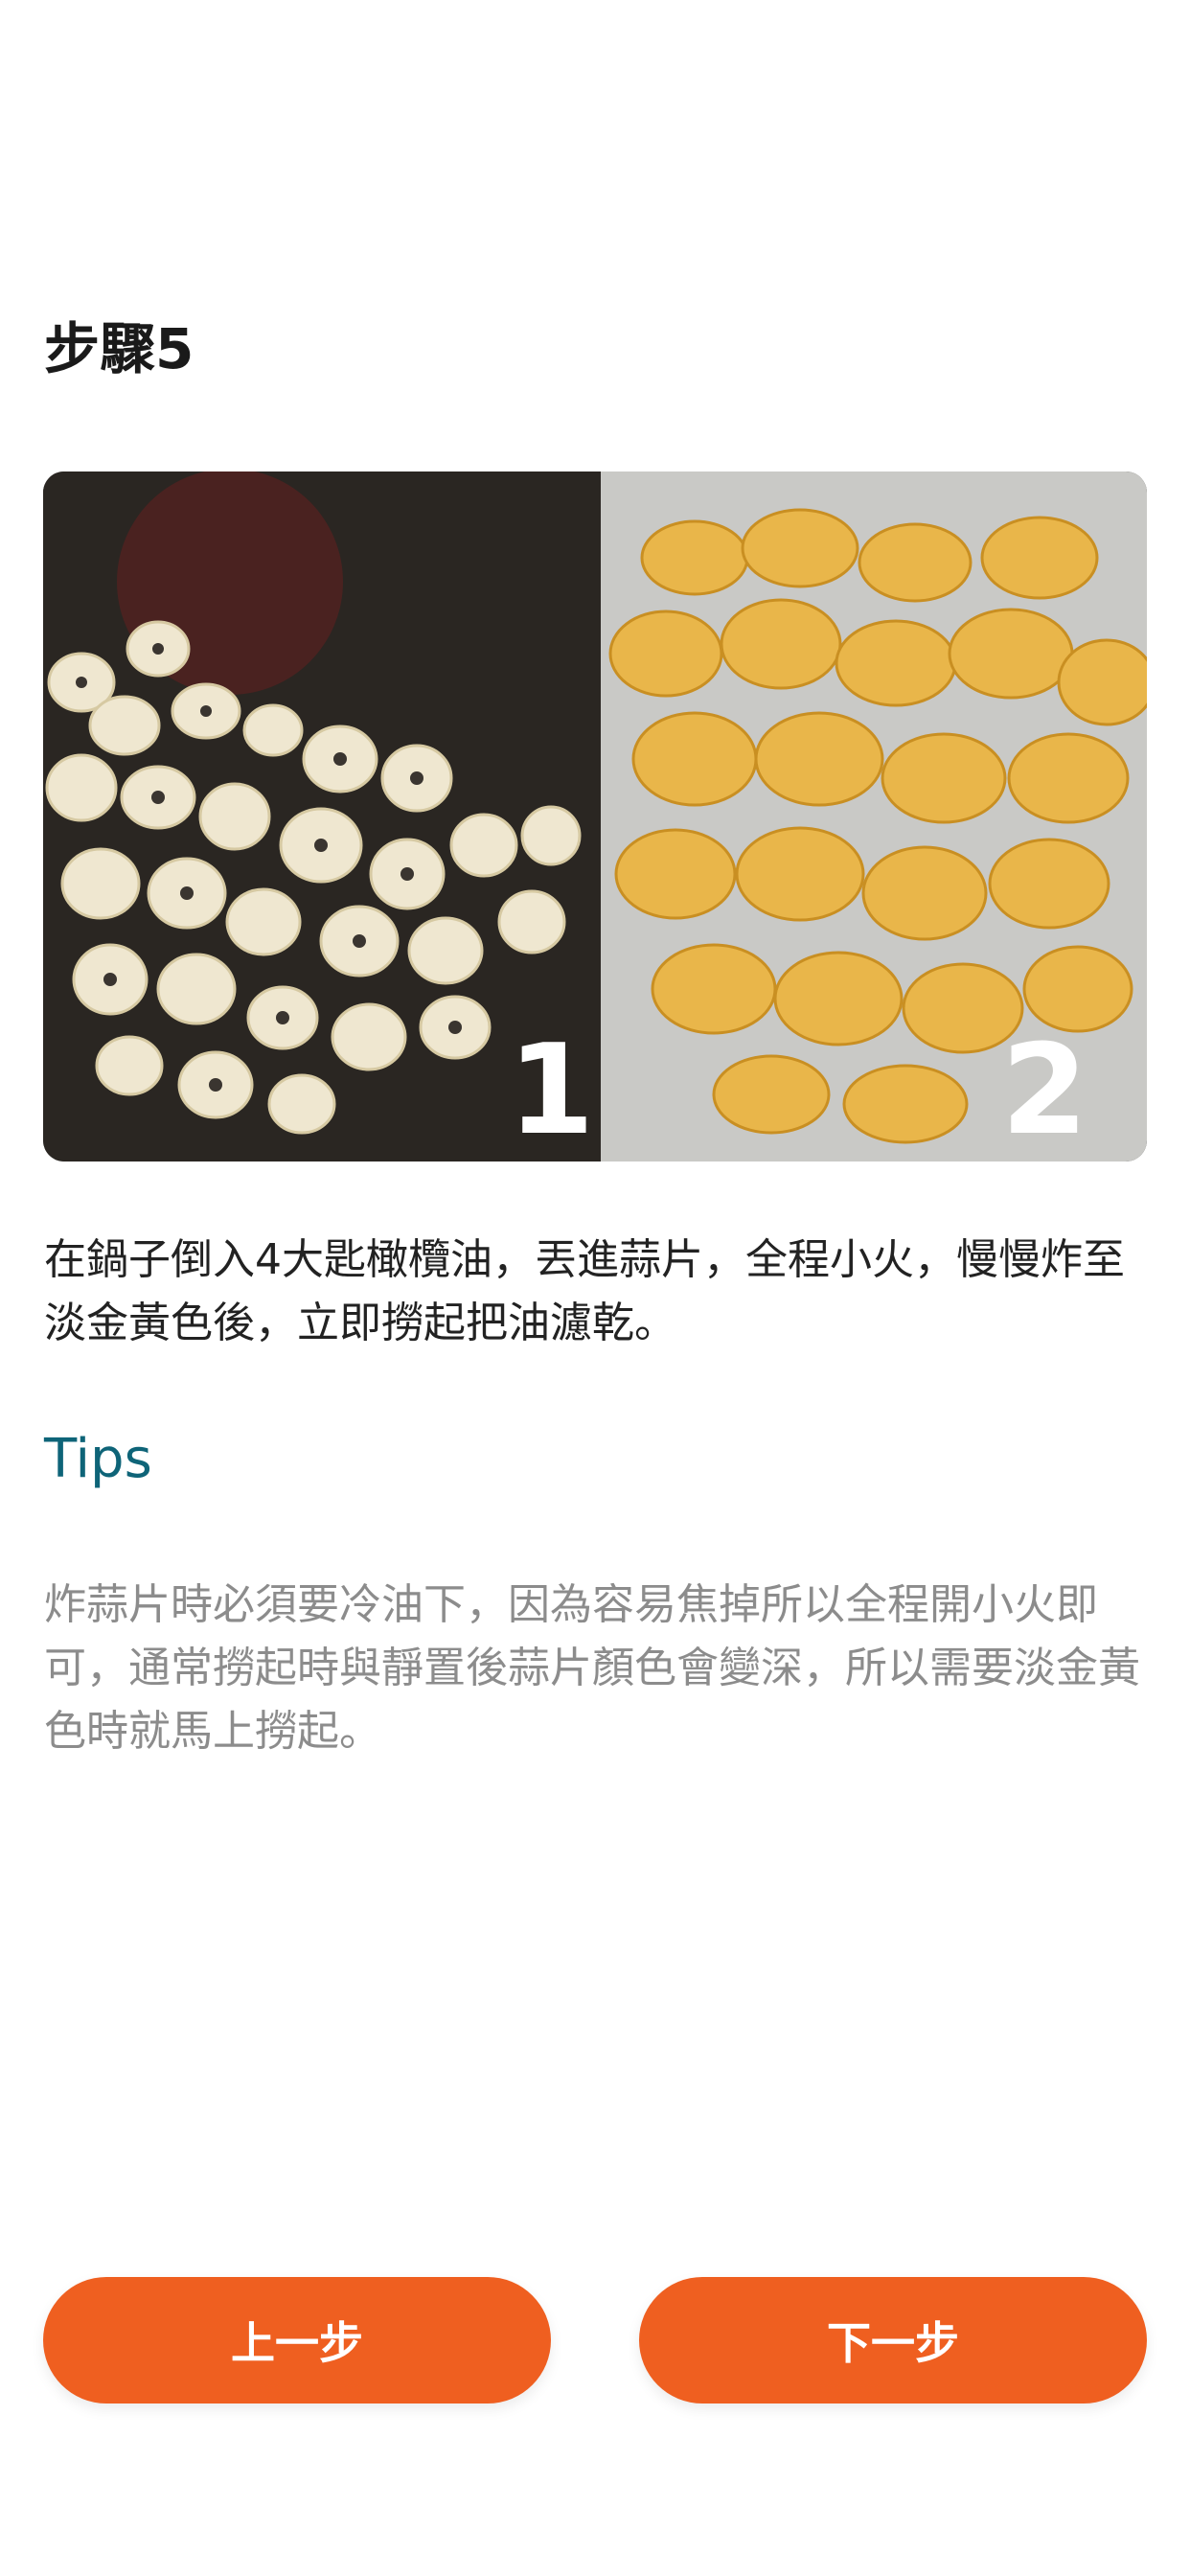  What do you see at coordinates (297, 2340) in the screenshot?
I see `previous-step-button: 上一步` at bounding box center [297, 2340].